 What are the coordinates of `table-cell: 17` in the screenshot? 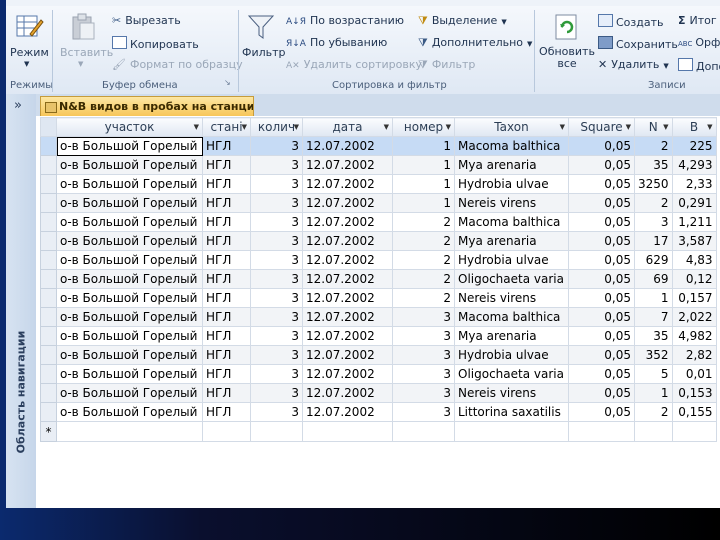 It's located at (653, 241).